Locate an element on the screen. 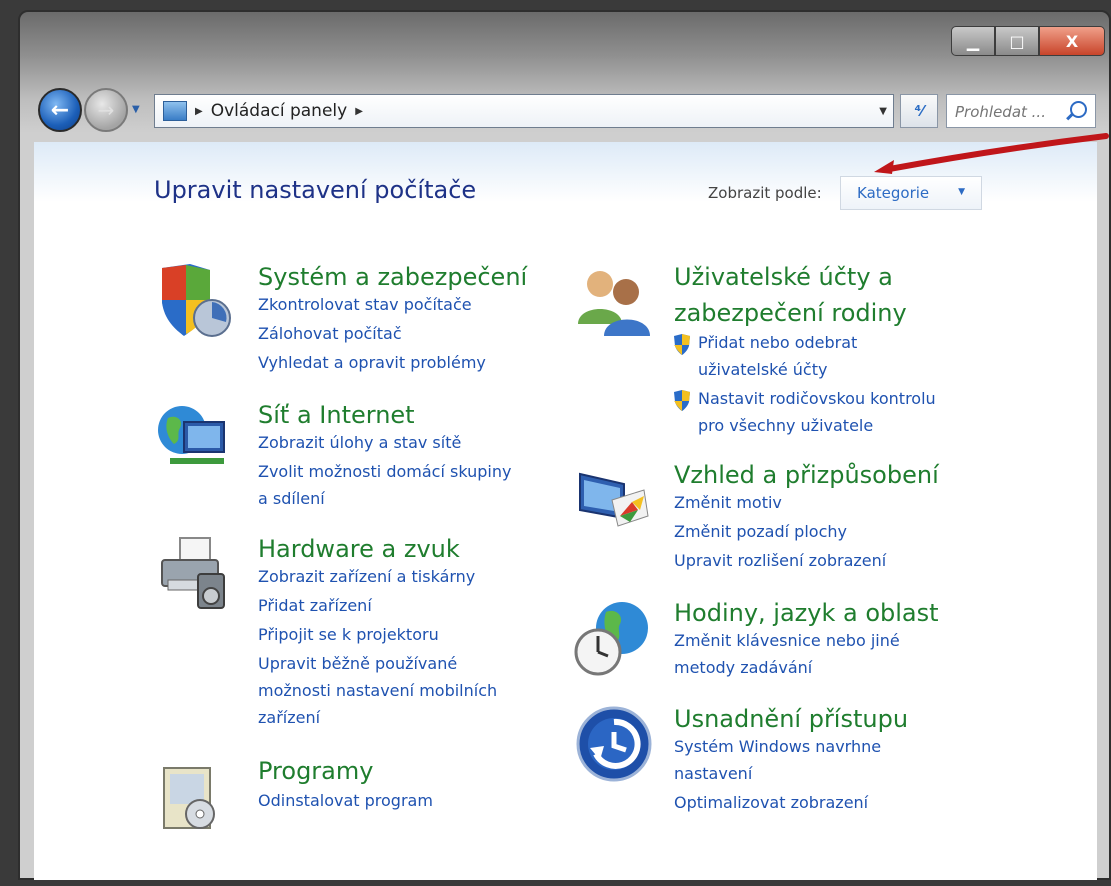 The image size is (1111, 886). link-devices-printers: Zobrazit zařízení a tiskárny is located at coordinates (366, 577).